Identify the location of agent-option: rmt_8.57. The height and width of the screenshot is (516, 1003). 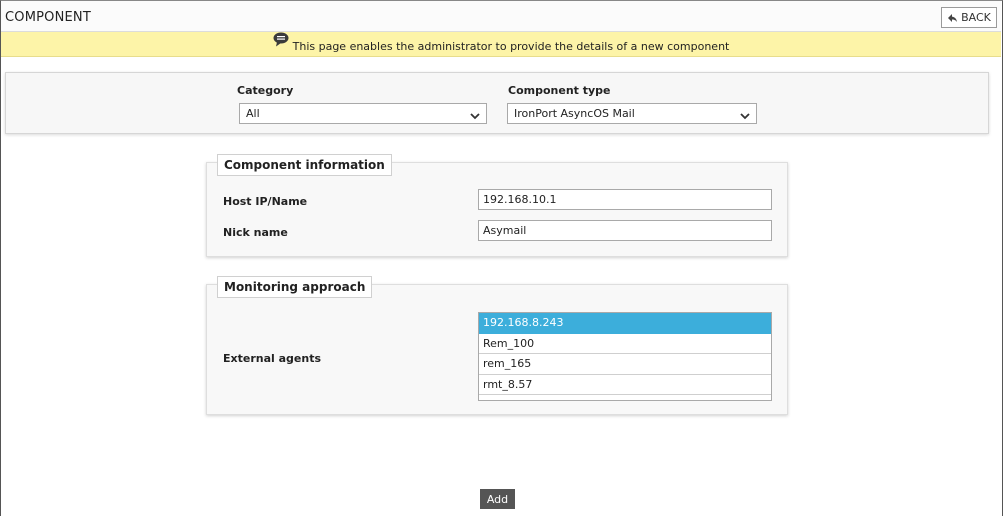
(625, 385).